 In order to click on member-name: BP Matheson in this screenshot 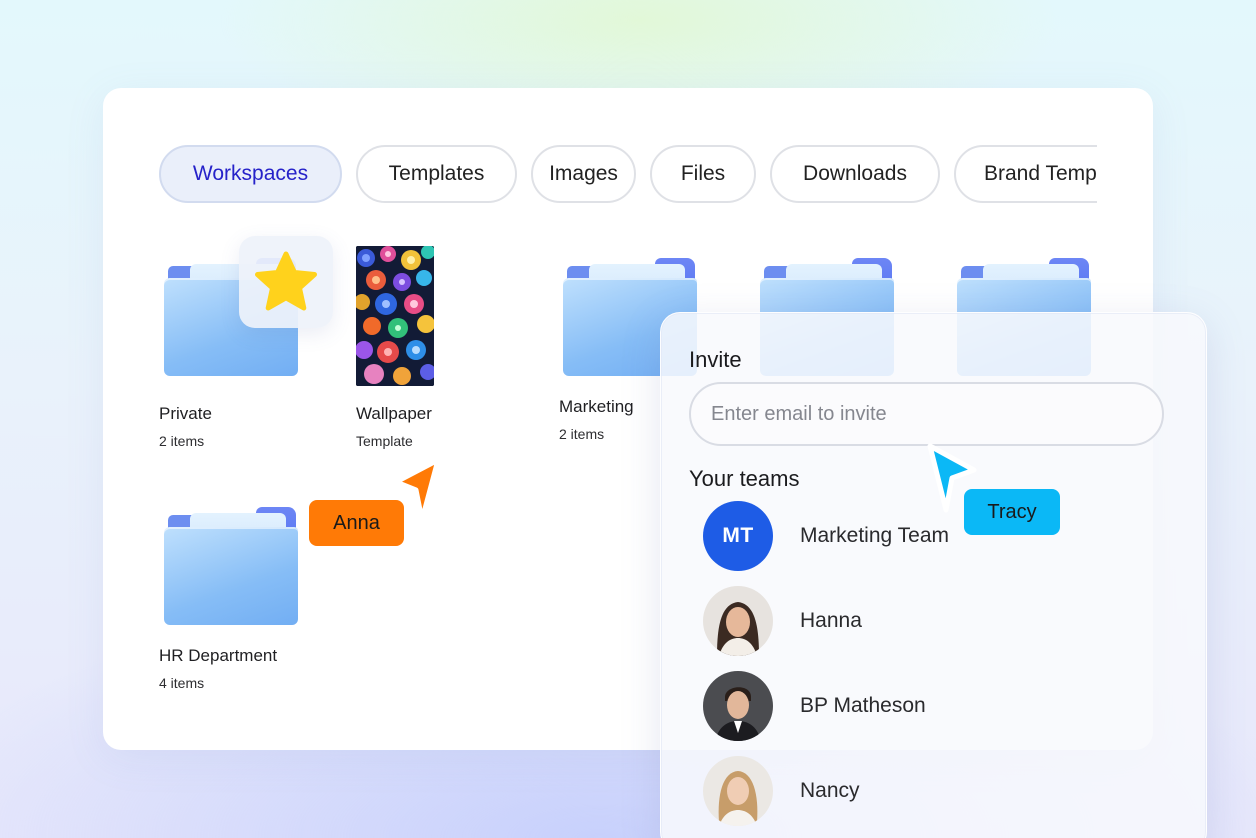, I will do `click(863, 705)`.